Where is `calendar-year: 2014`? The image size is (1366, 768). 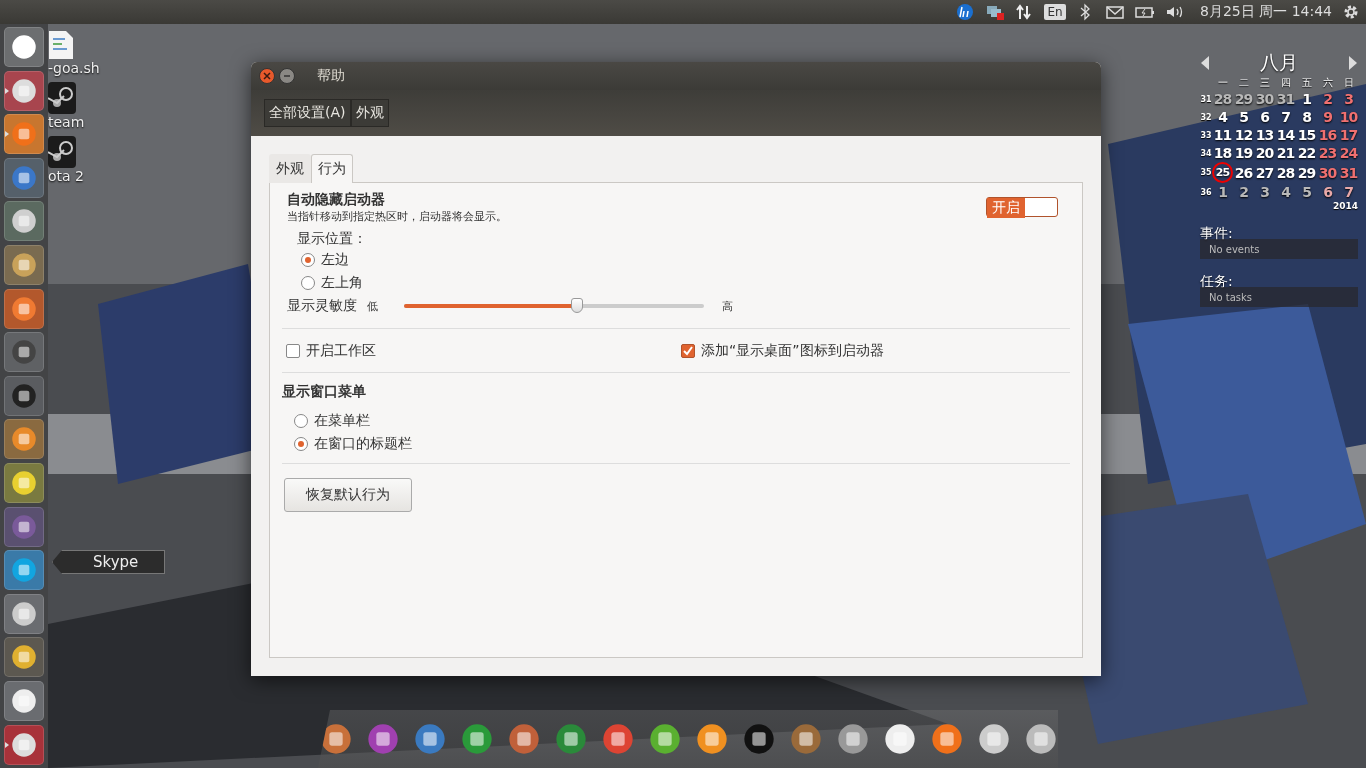
calendar-year: 2014 is located at coordinates (1345, 206).